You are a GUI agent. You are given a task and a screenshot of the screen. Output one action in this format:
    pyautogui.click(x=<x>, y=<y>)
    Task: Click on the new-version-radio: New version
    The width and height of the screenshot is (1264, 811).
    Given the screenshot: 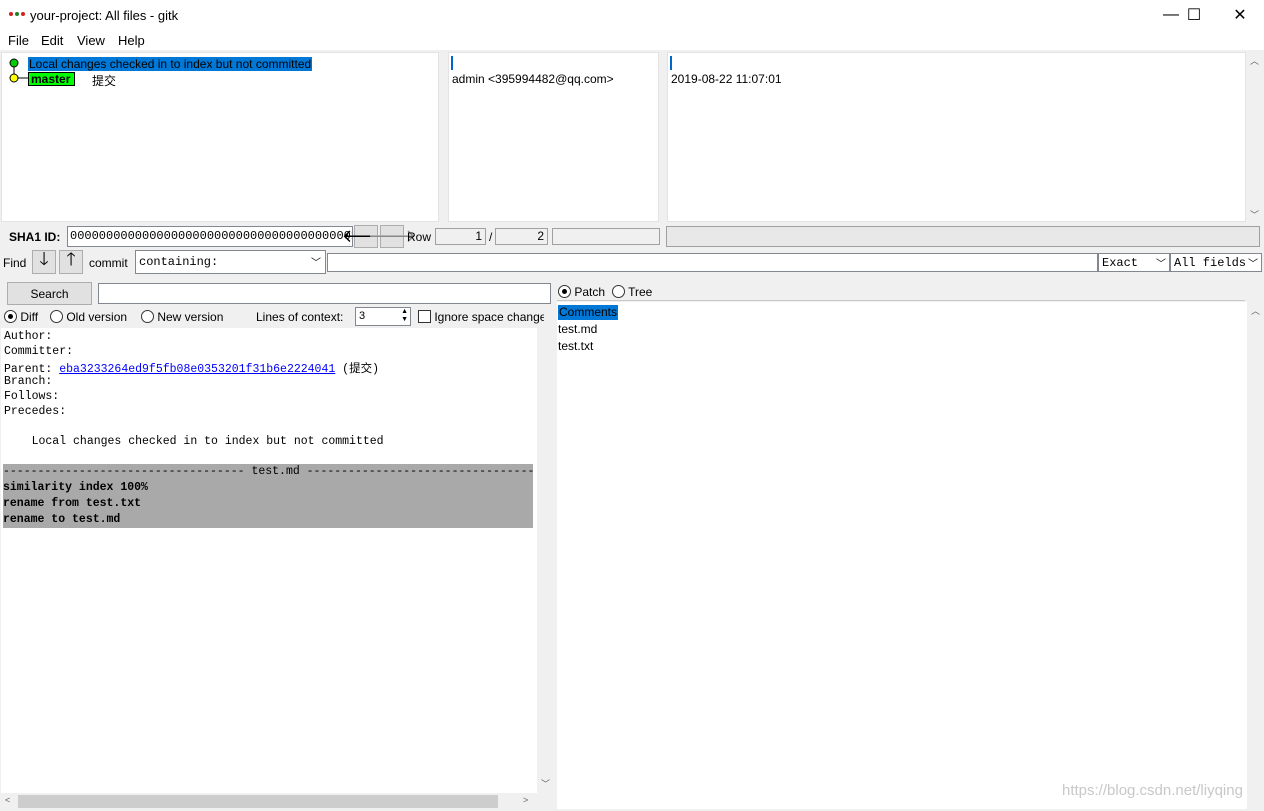 What is the action you would take?
    pyautogui.click(x=182, y=317)
    